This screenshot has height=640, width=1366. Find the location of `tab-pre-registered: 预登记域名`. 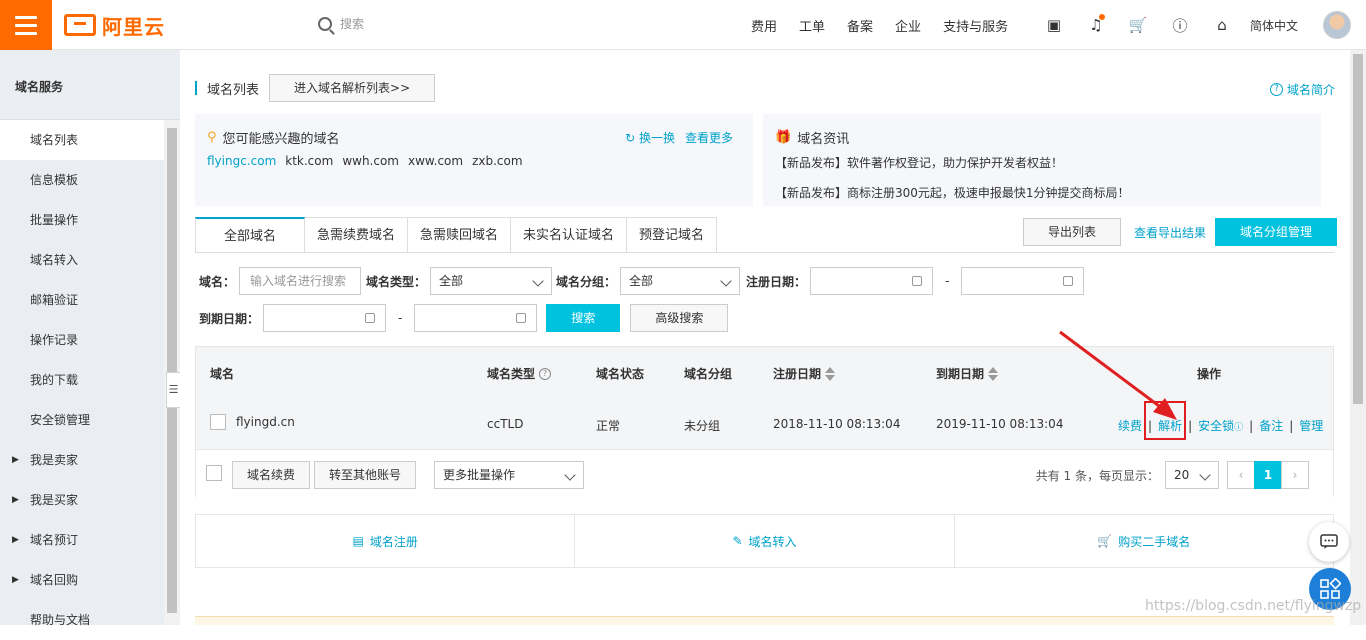

tab-pre-registered: 预登记域名 is located at coordinates (672, 235).